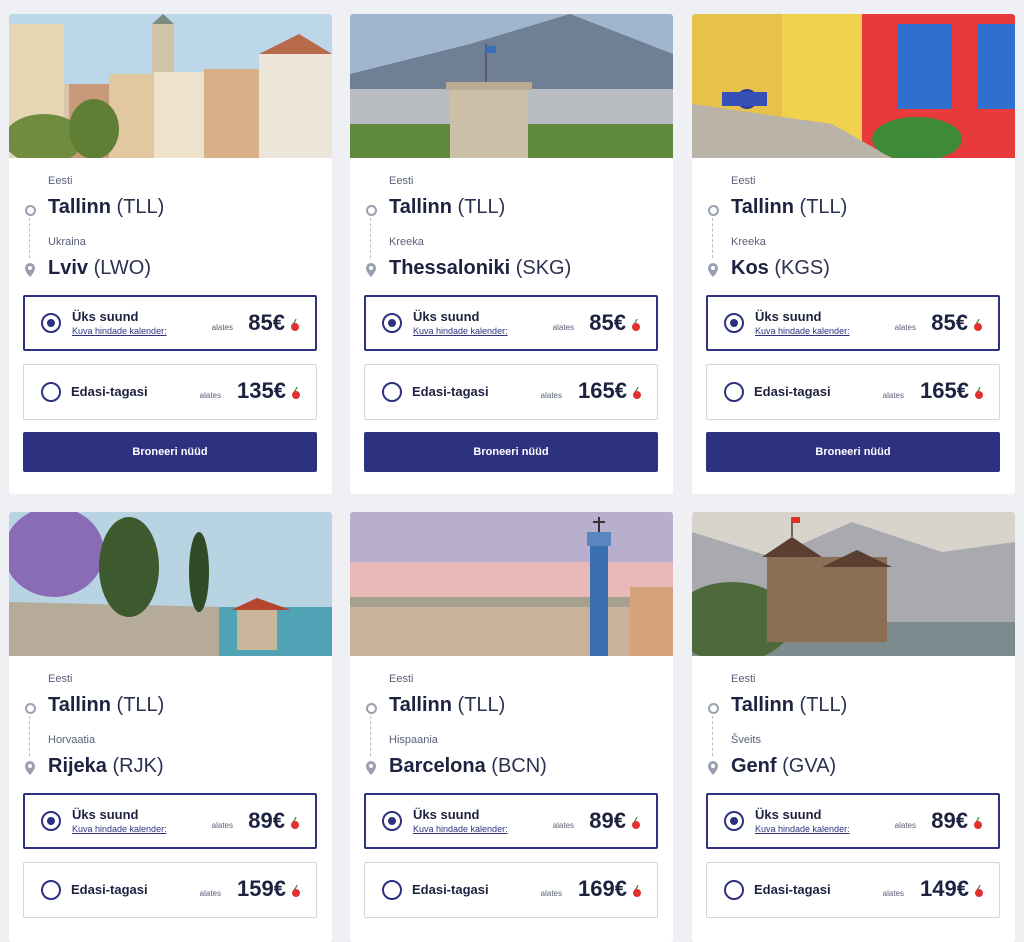 This screenshot has height=942, width=1024. Describe the element at coordinates (750, 268) in the screenshot. I see `destination-city-name: Kos` at that location.